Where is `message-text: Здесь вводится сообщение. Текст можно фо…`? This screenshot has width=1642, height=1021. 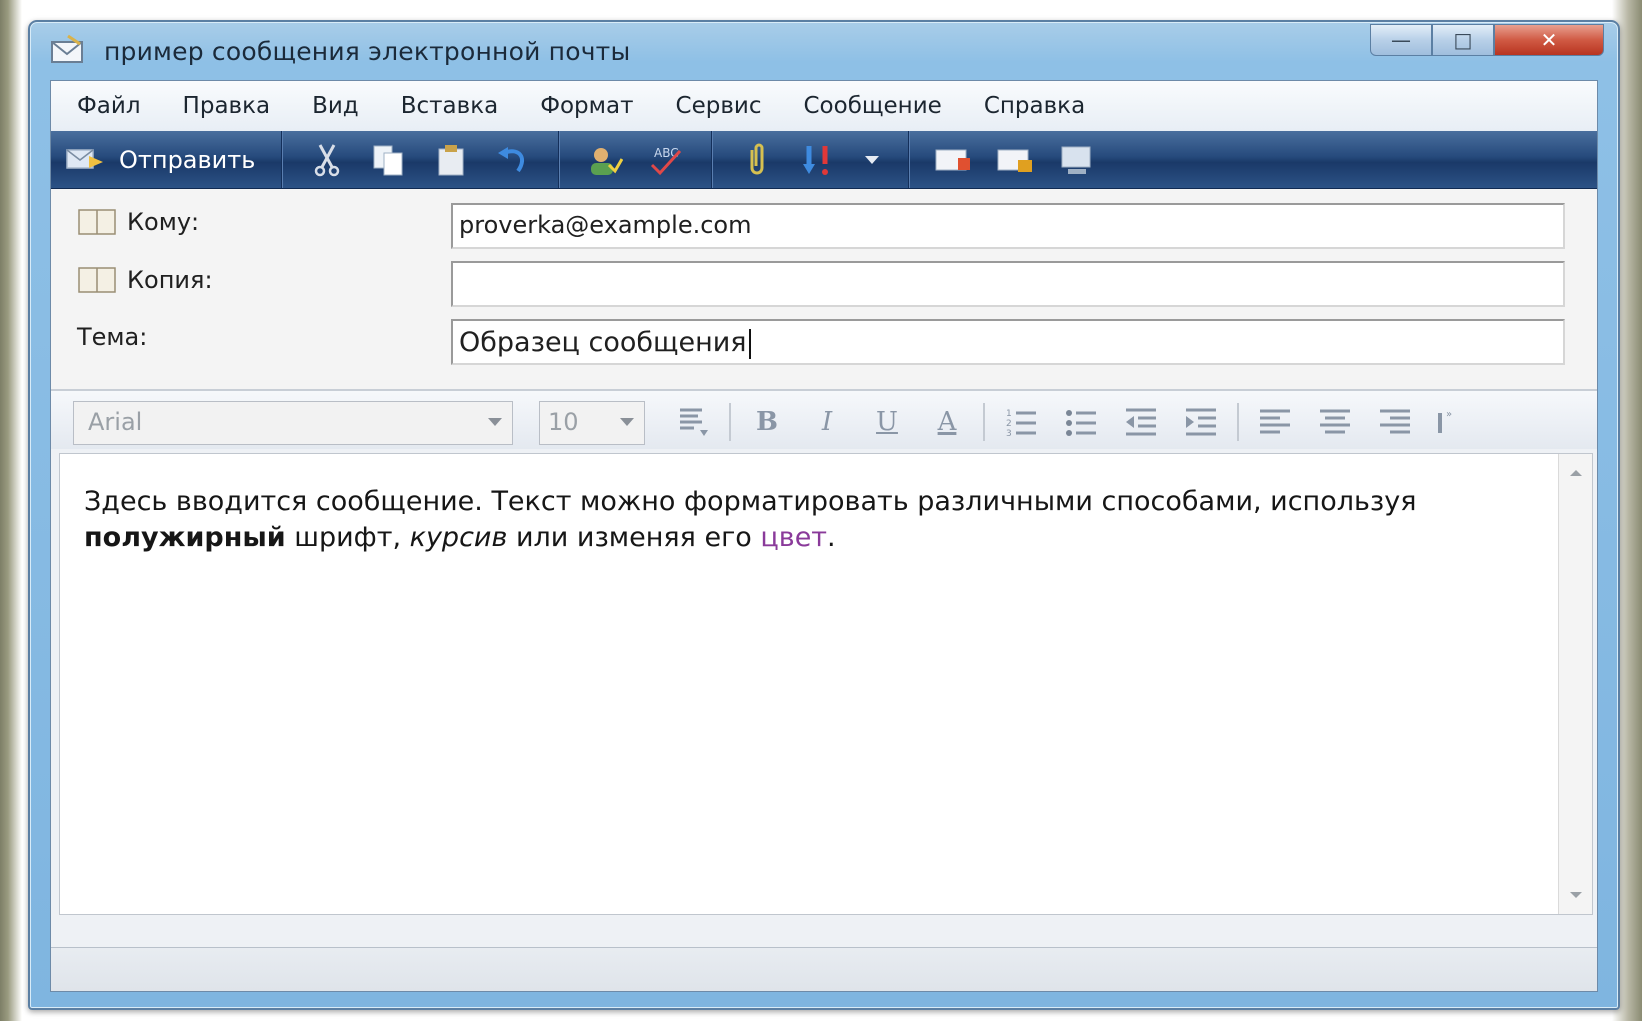
message-text: Здесь вводится сообщение. Текст можно фо… is located at coordinates (808, 520).